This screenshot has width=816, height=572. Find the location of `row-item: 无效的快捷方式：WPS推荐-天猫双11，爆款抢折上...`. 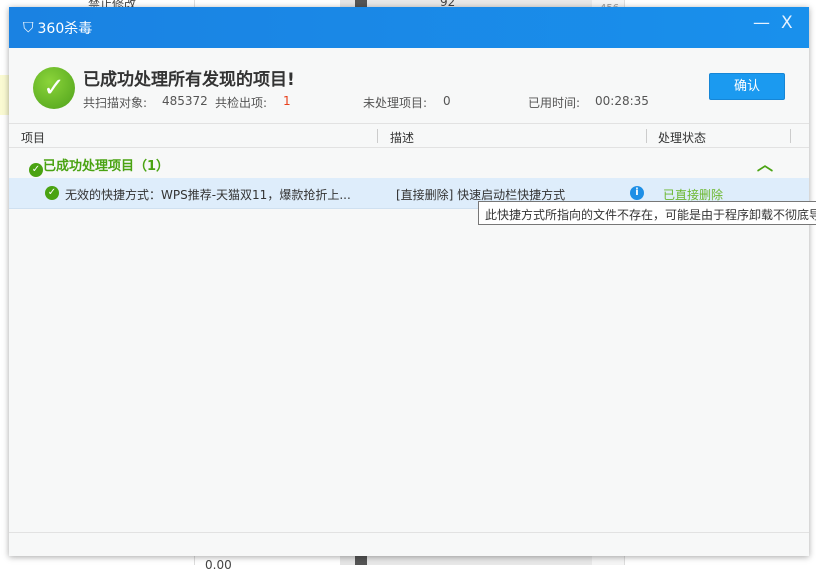

row-item: 无效的快捷方式：WPS推荐-天猫双11，爆款抢折上... is located at coordinates (208, 195).